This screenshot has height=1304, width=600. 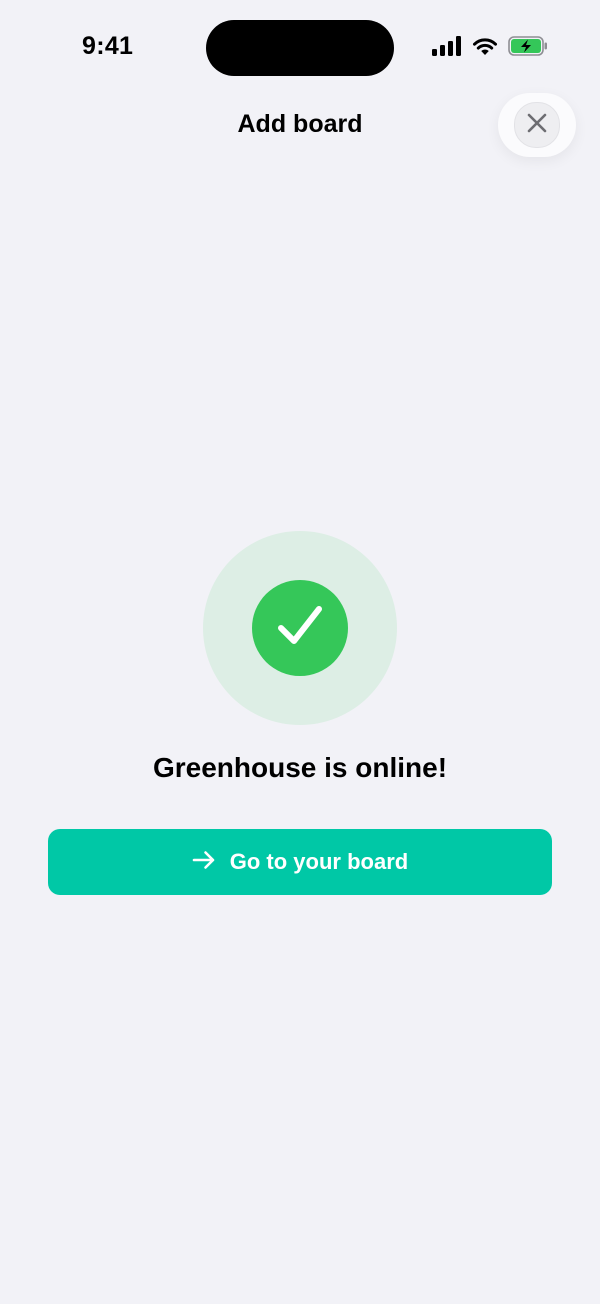 I want to click on go-to-board-button: Go to your board, so click(x=300, y=862).